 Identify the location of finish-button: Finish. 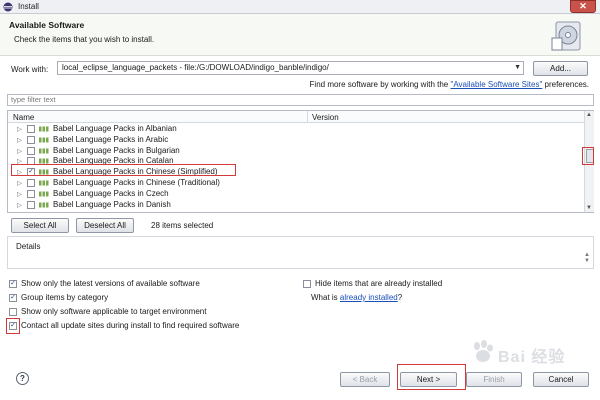
(494, 379).